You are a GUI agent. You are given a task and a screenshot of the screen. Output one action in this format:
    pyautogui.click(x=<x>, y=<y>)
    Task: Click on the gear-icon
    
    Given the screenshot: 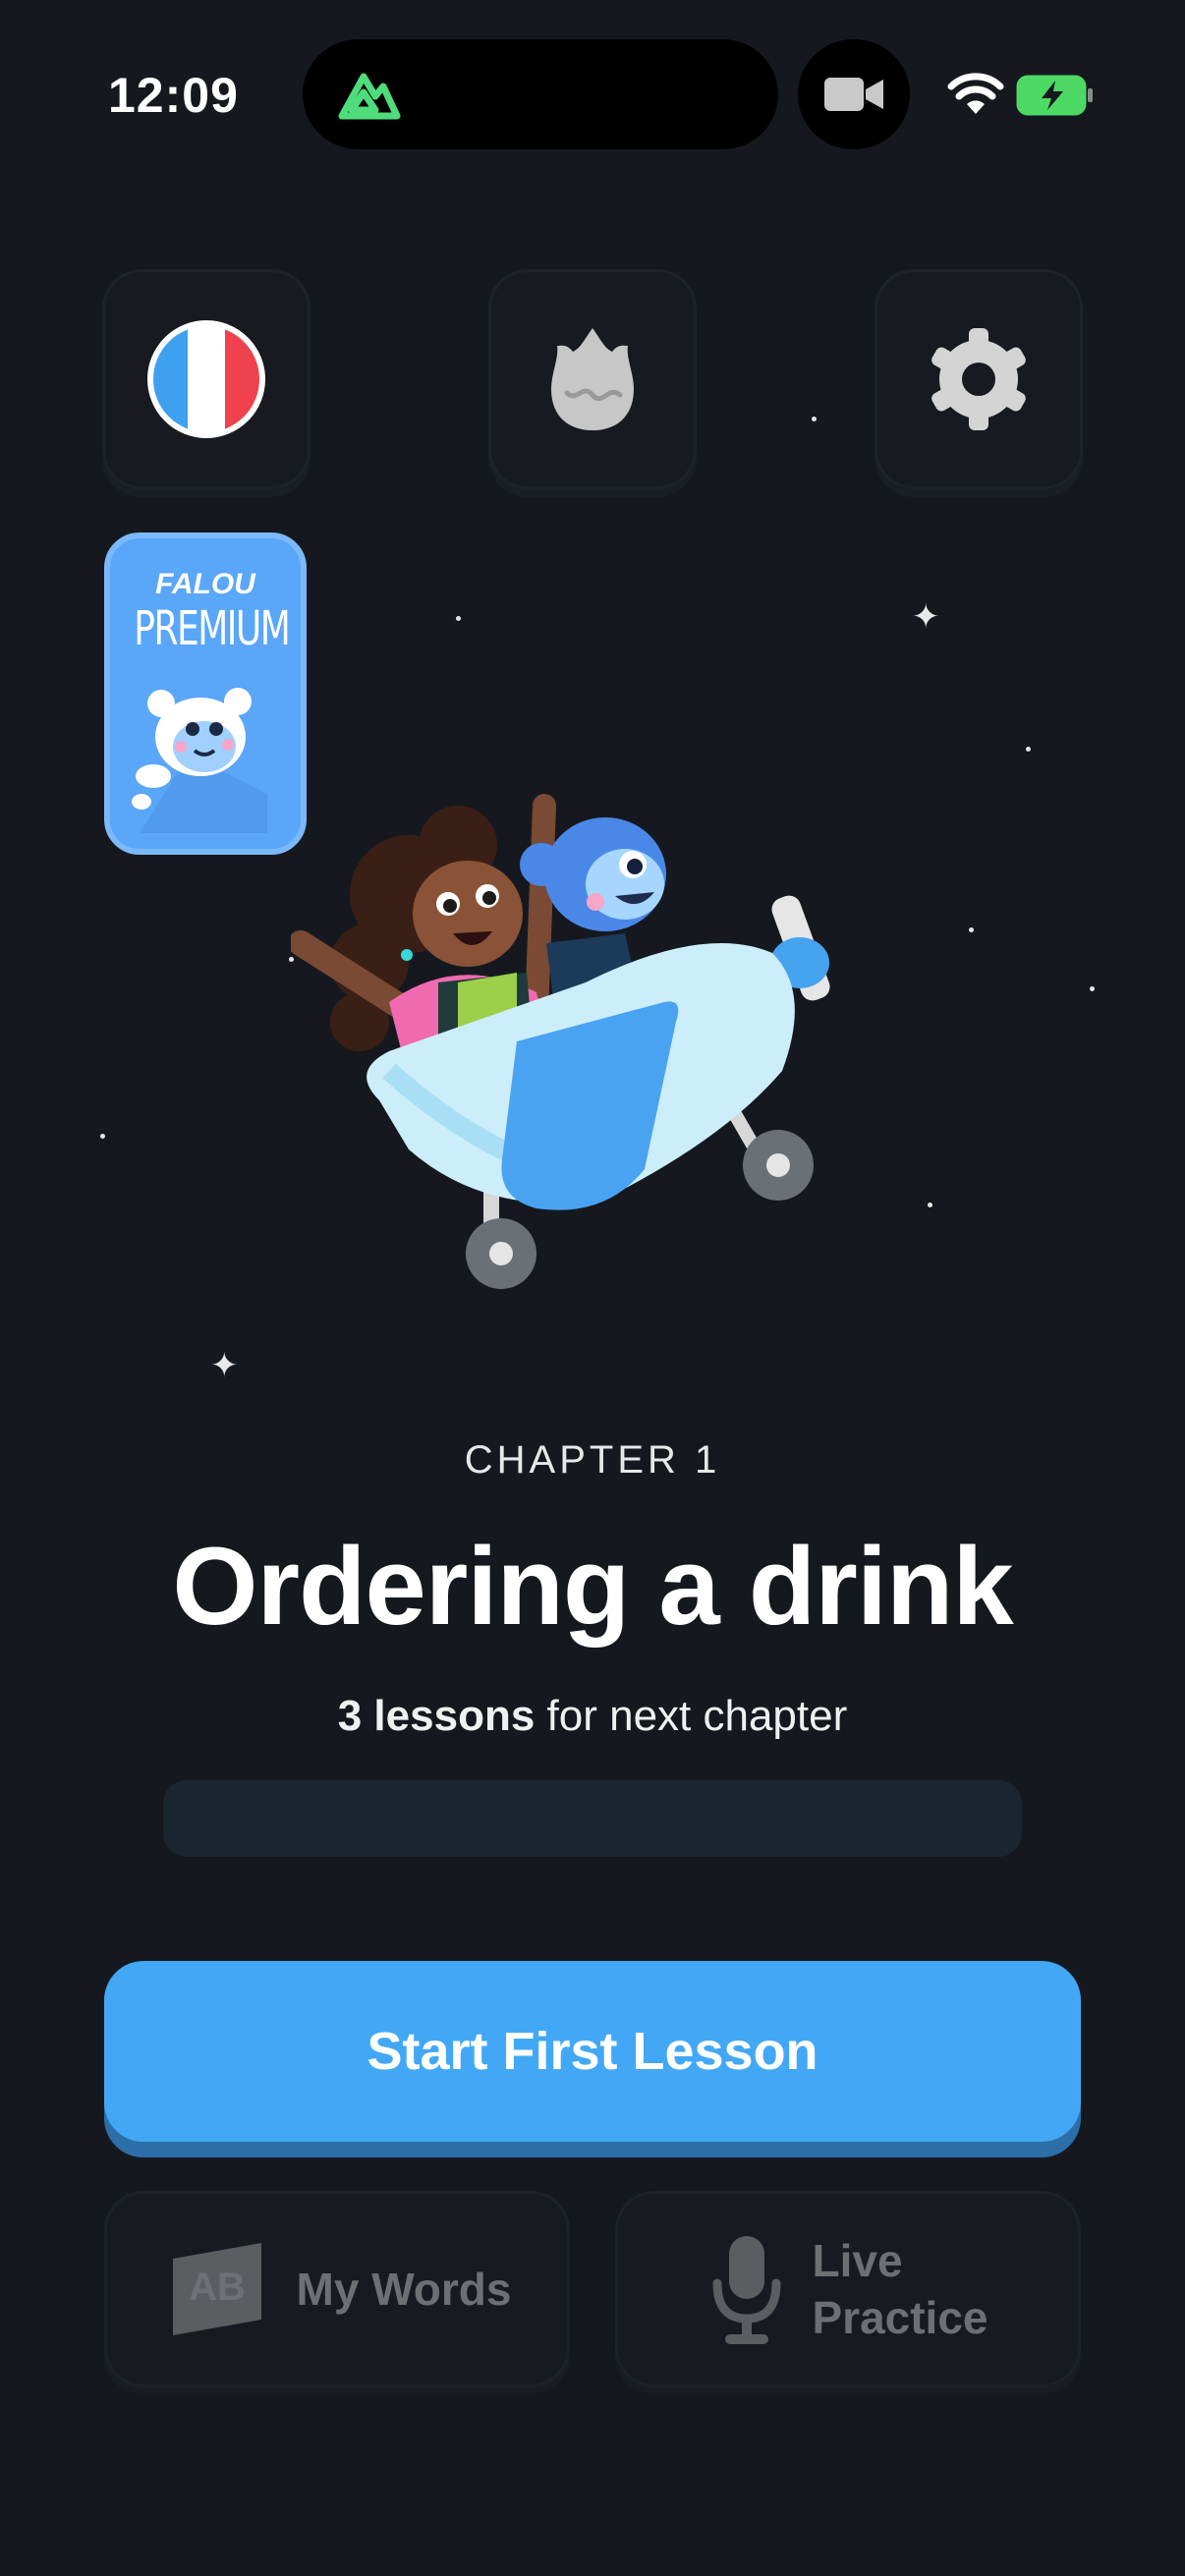 What is the action you would take?
    pyautogui.click(x=979, y=379)
    